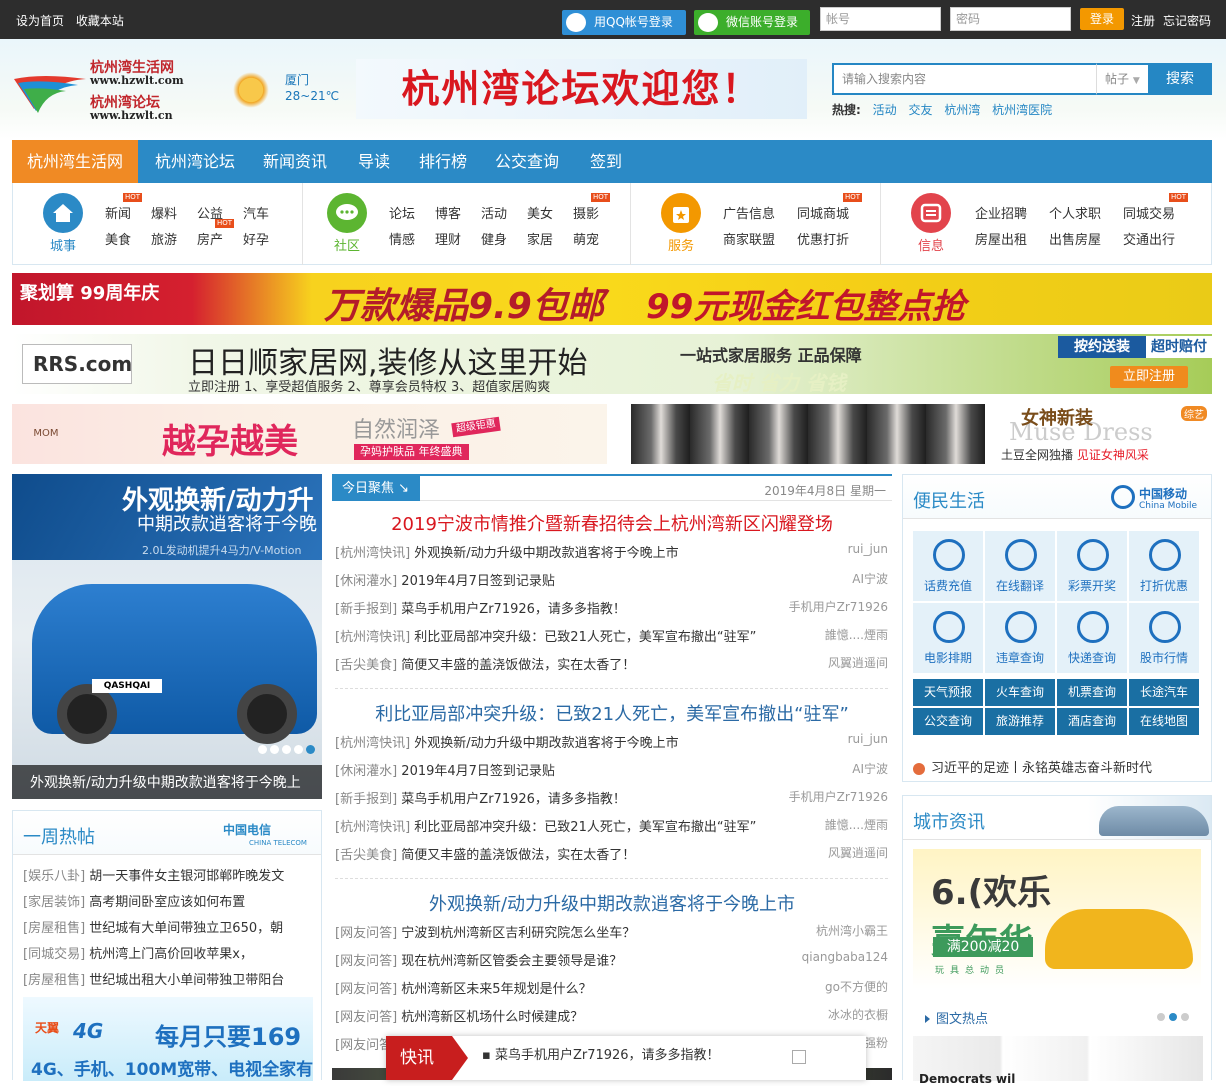 This screenshot has height=1086, width=1226. What do you see at coordinates (1092, 692) in the screenshot?
I see `service-button: 机票查询` at bounding box center [1092, 692].